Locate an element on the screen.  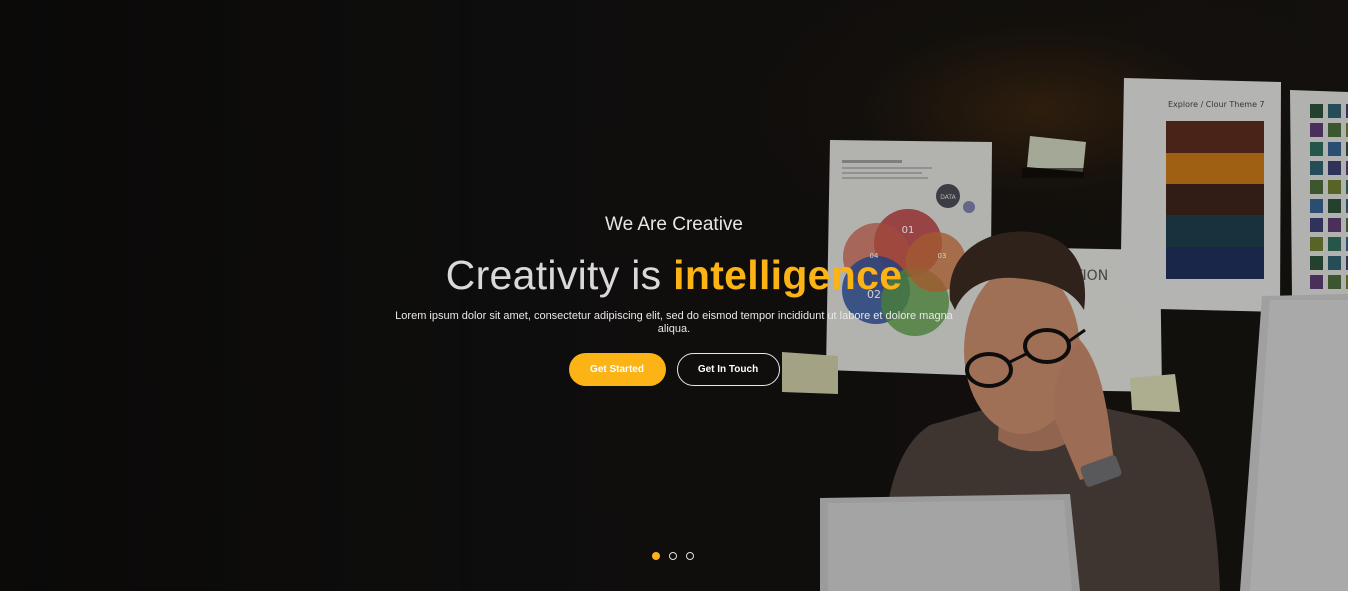
hero-headline: Creativity is intelligence is located at coordinates (674, 275).